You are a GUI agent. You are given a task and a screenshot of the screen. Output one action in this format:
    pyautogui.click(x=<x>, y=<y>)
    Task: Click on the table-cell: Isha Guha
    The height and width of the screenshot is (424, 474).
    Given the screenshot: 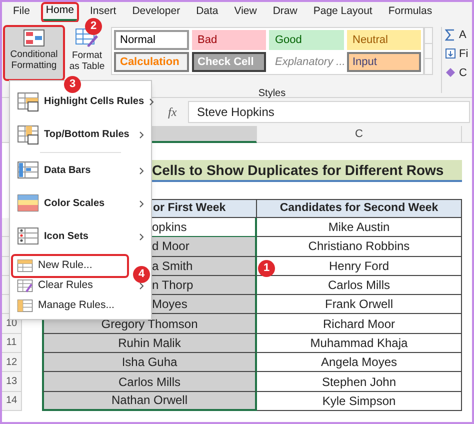 What is the action you would take?
    pyautogui.click(x=149, y=362)
    